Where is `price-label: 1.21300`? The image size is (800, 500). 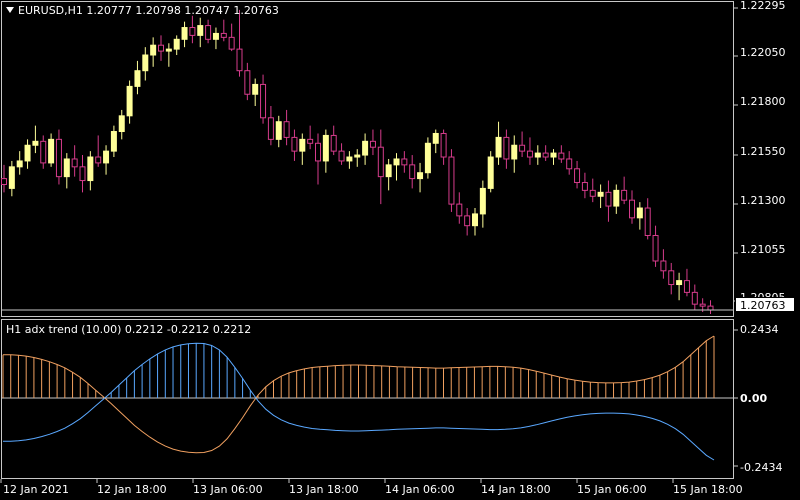
price-label: 1.21300 is located at coordinates (763, 200).